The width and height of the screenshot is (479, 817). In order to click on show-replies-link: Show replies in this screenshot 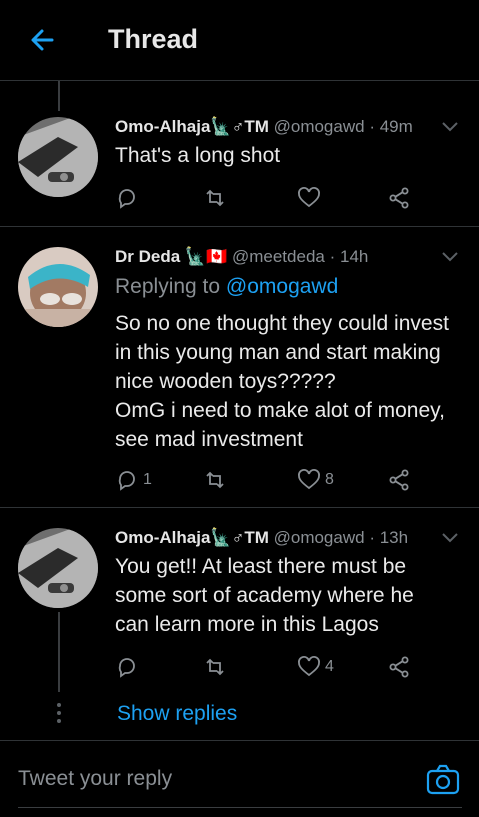, I will do `click(177, 714)`.